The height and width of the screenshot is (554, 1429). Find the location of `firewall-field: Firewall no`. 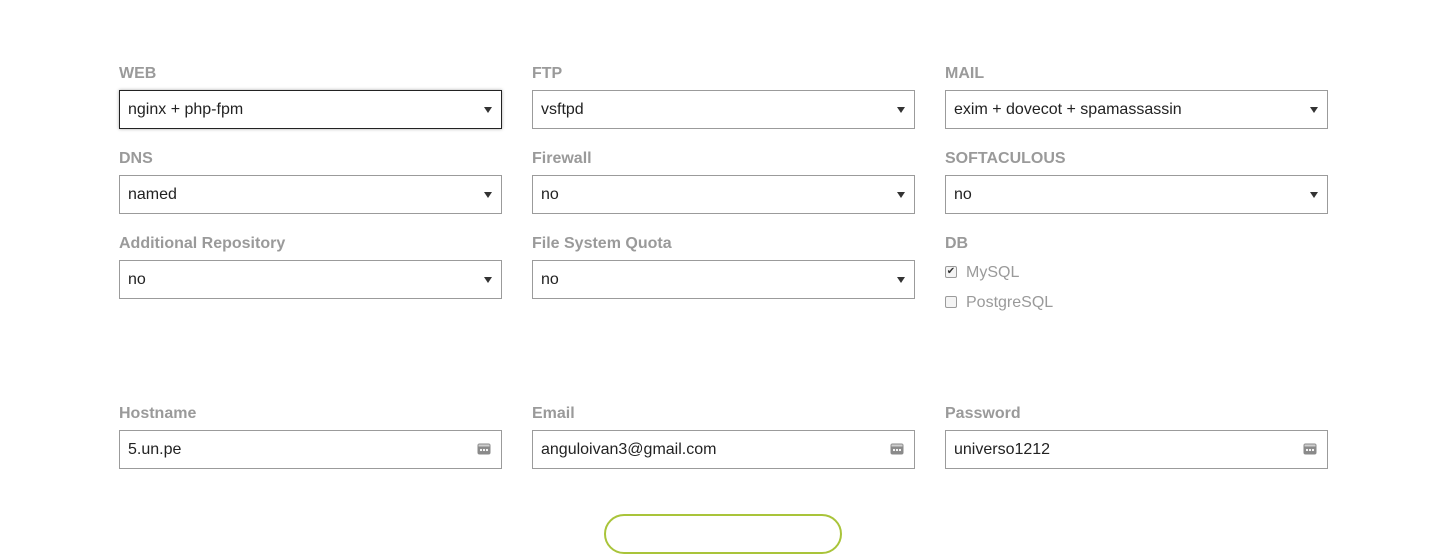

firewall-field: Firewall no is located at coordinates (723, 182).